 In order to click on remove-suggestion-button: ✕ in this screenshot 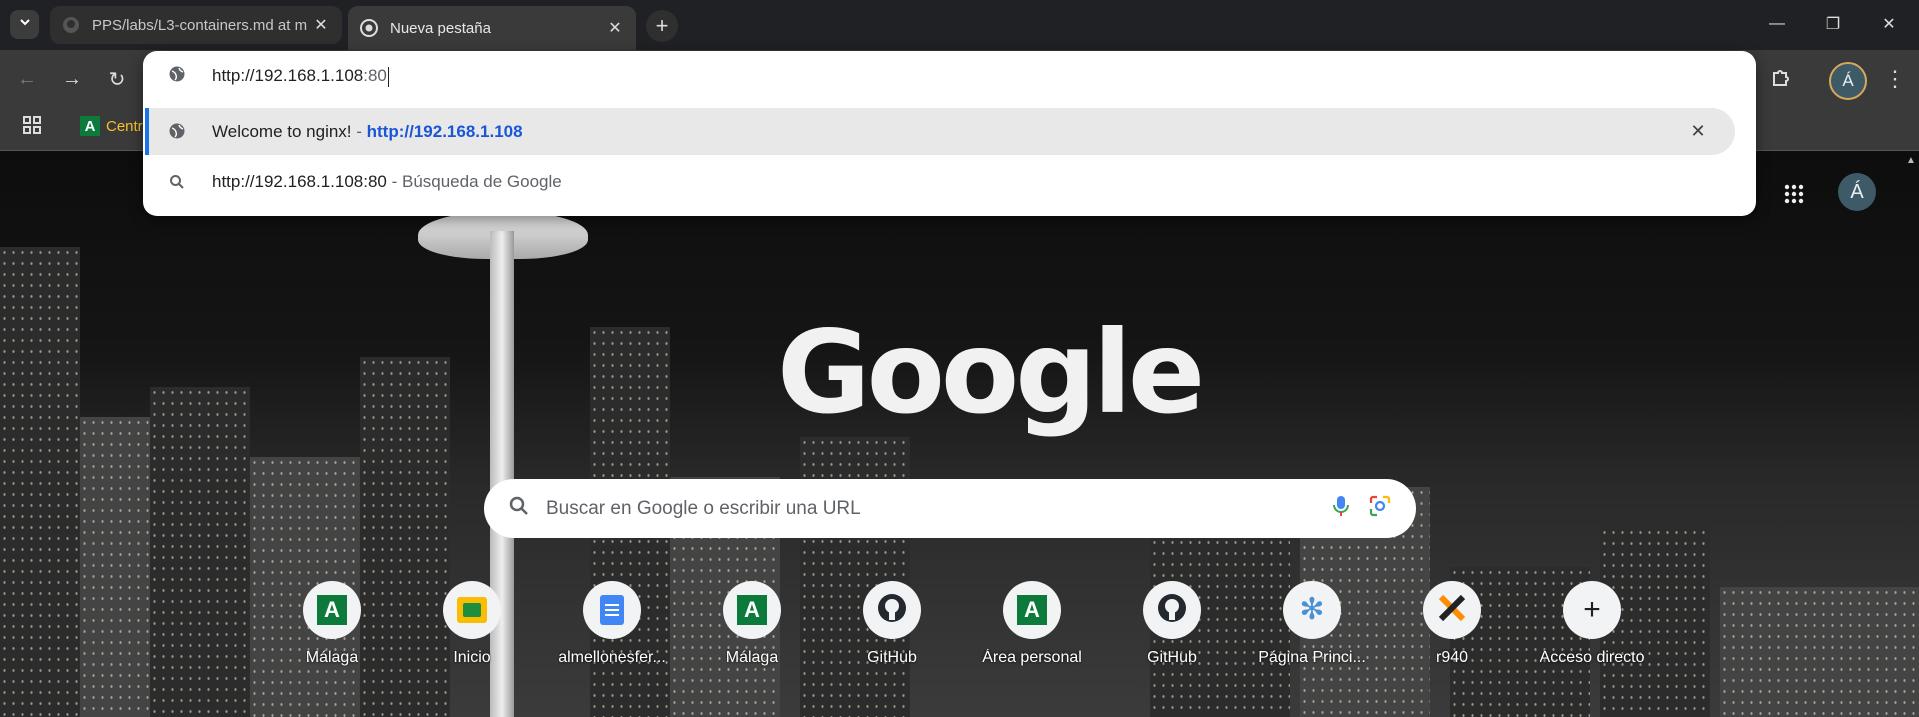, I will do `click(1698, 131)`.